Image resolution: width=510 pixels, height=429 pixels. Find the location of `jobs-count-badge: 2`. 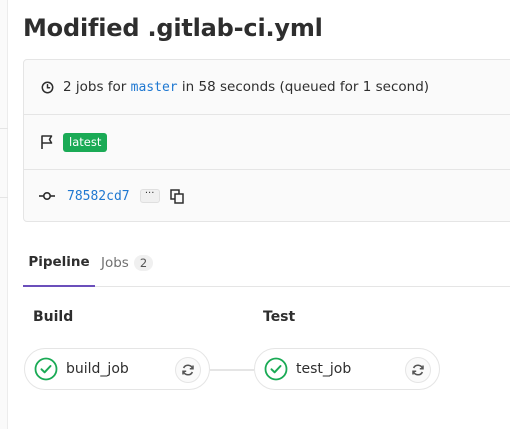

jobs-count-badge: 2 is located at coordinates (143, 262).